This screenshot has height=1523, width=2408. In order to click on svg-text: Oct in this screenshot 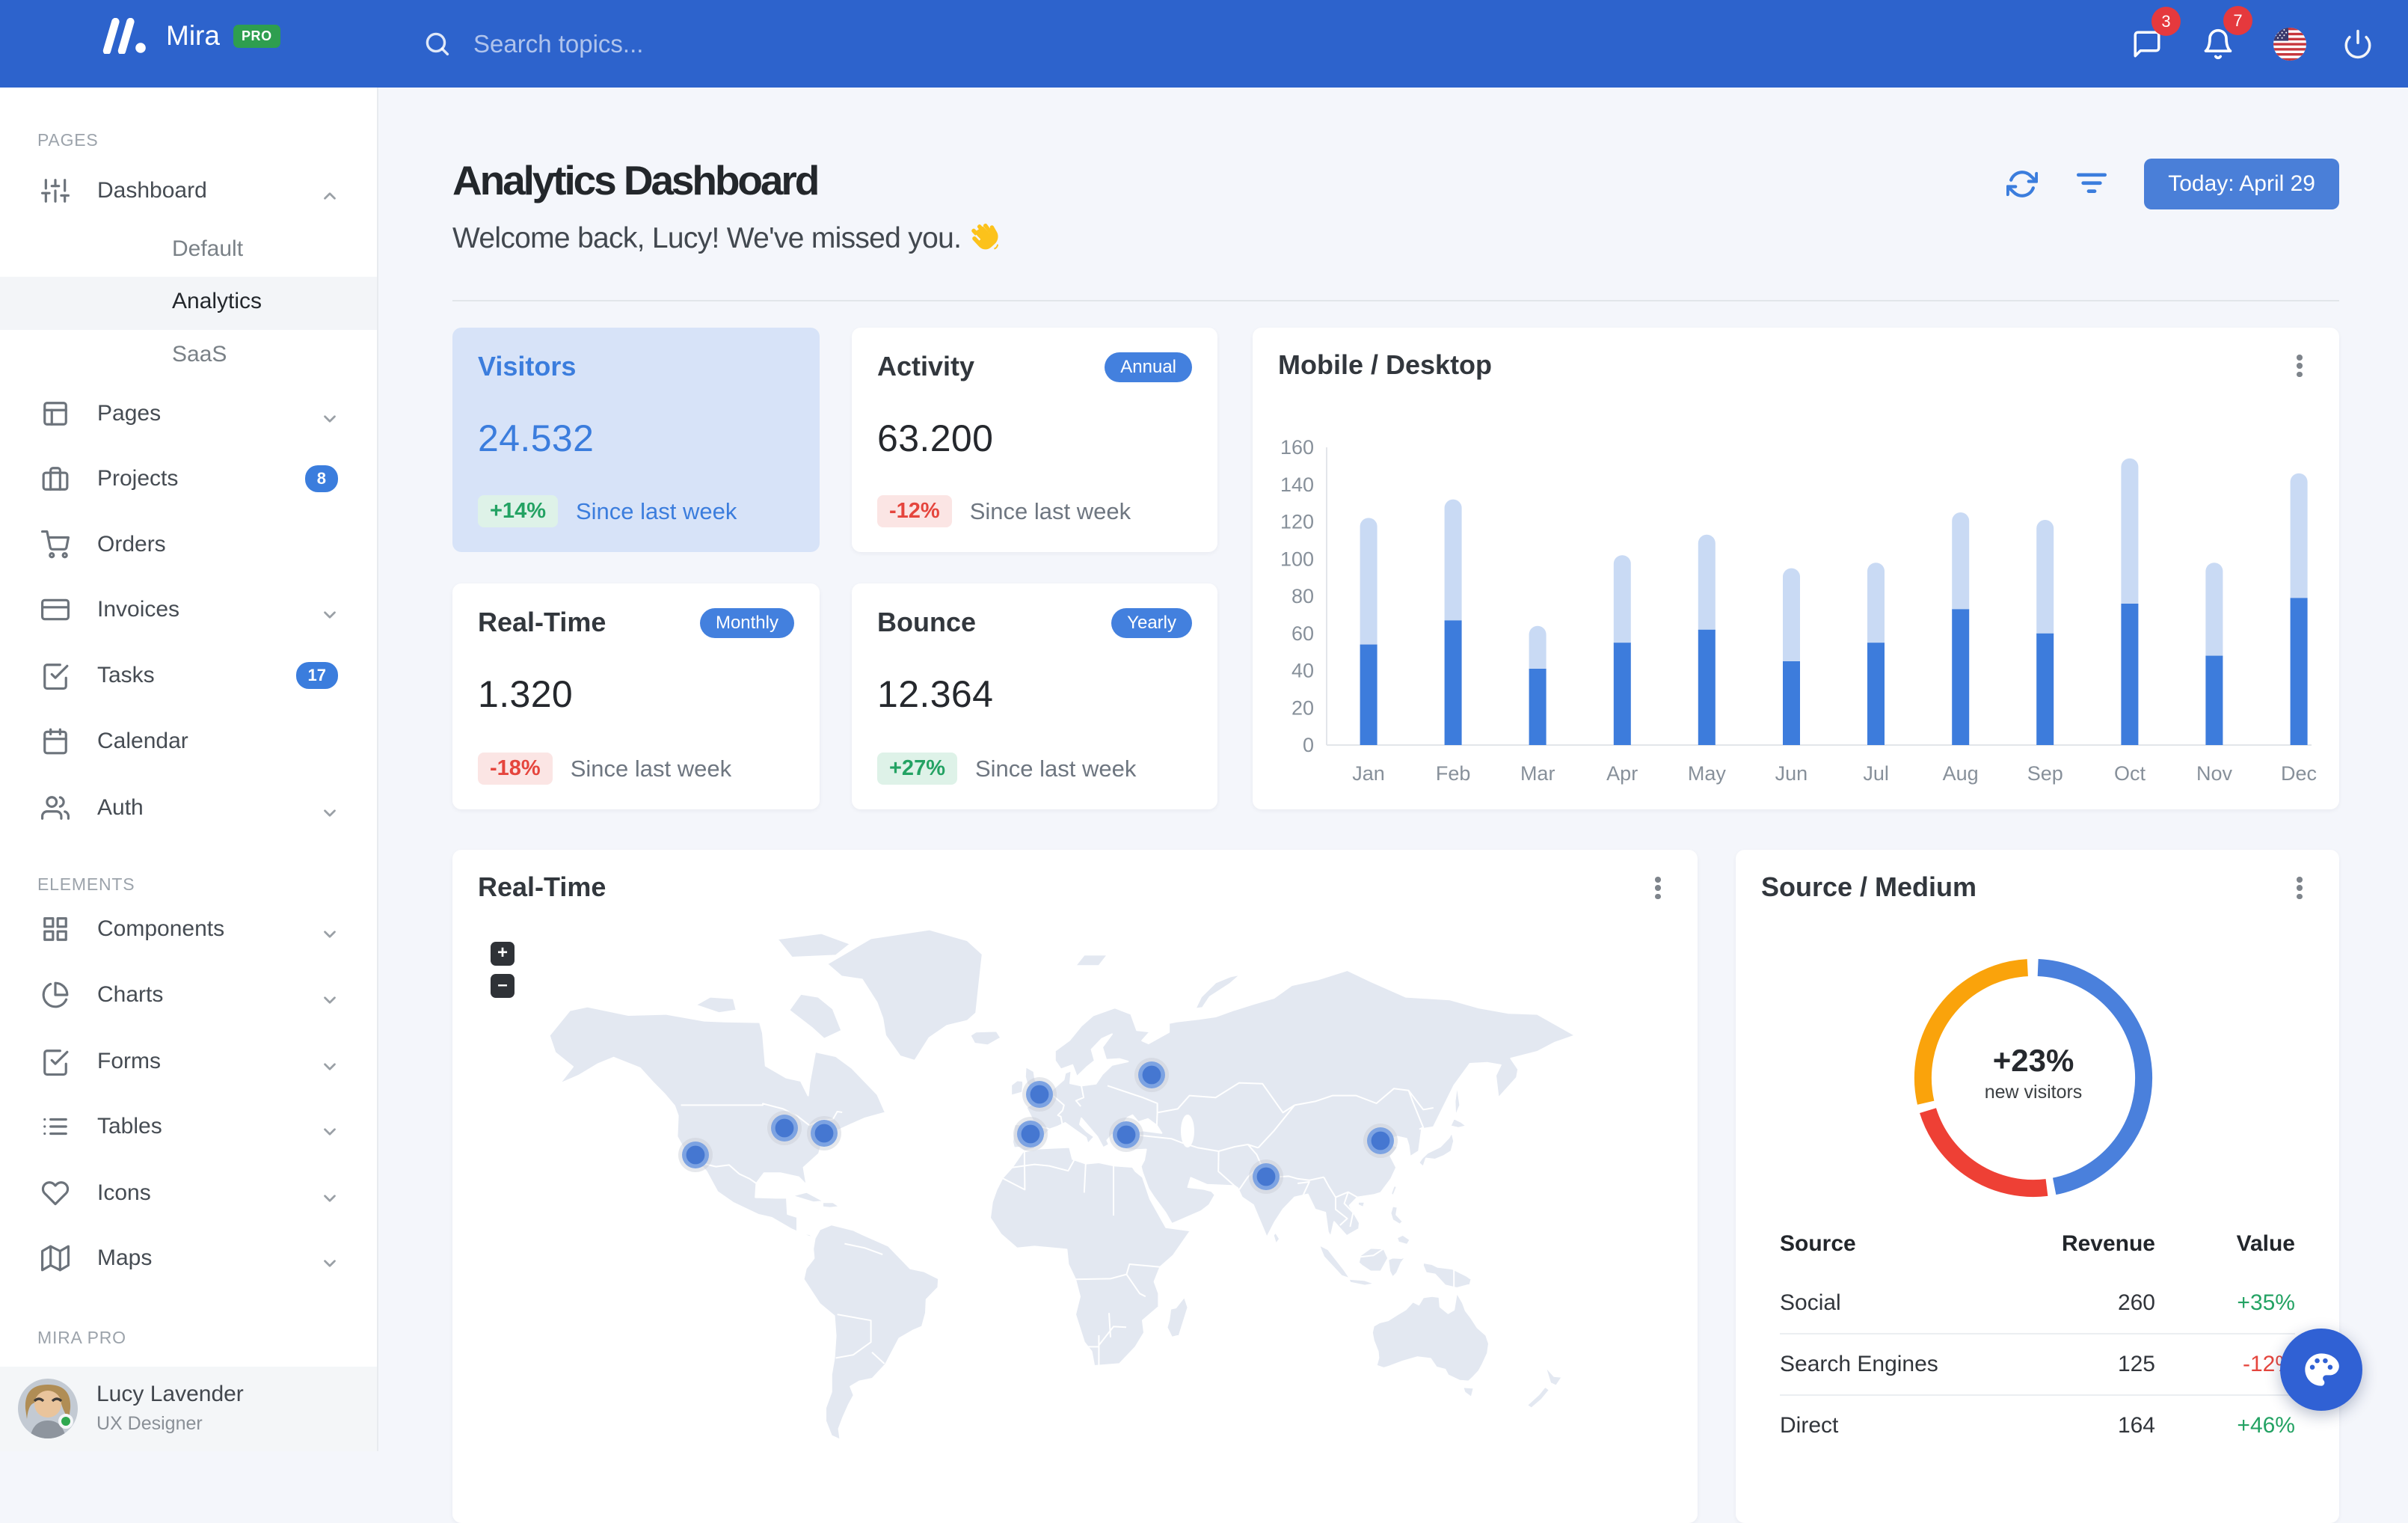, I will do `click(2130, 773)`.